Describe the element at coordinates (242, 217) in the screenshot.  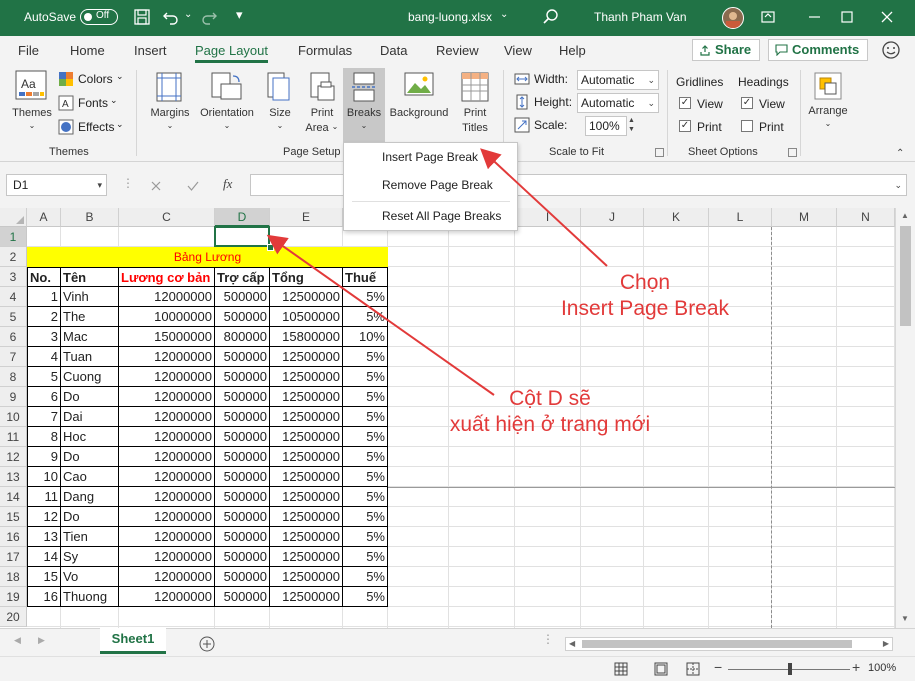
I see `column-header-d: D` at that location.